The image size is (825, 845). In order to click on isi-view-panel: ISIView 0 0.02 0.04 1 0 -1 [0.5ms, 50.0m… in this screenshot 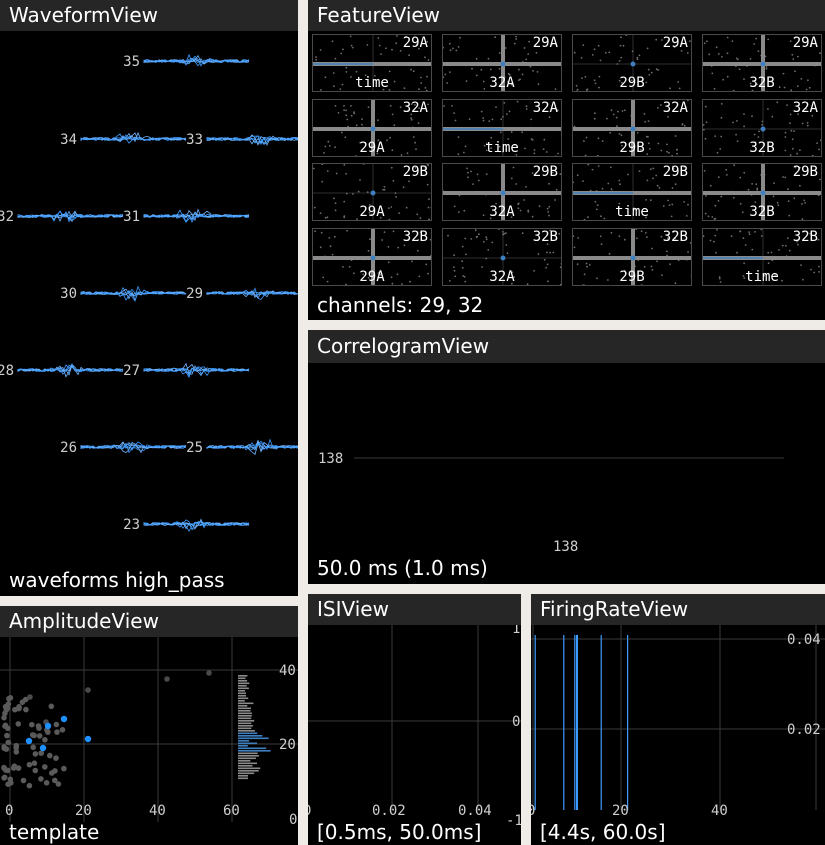, I will do `click(414, 719)`.